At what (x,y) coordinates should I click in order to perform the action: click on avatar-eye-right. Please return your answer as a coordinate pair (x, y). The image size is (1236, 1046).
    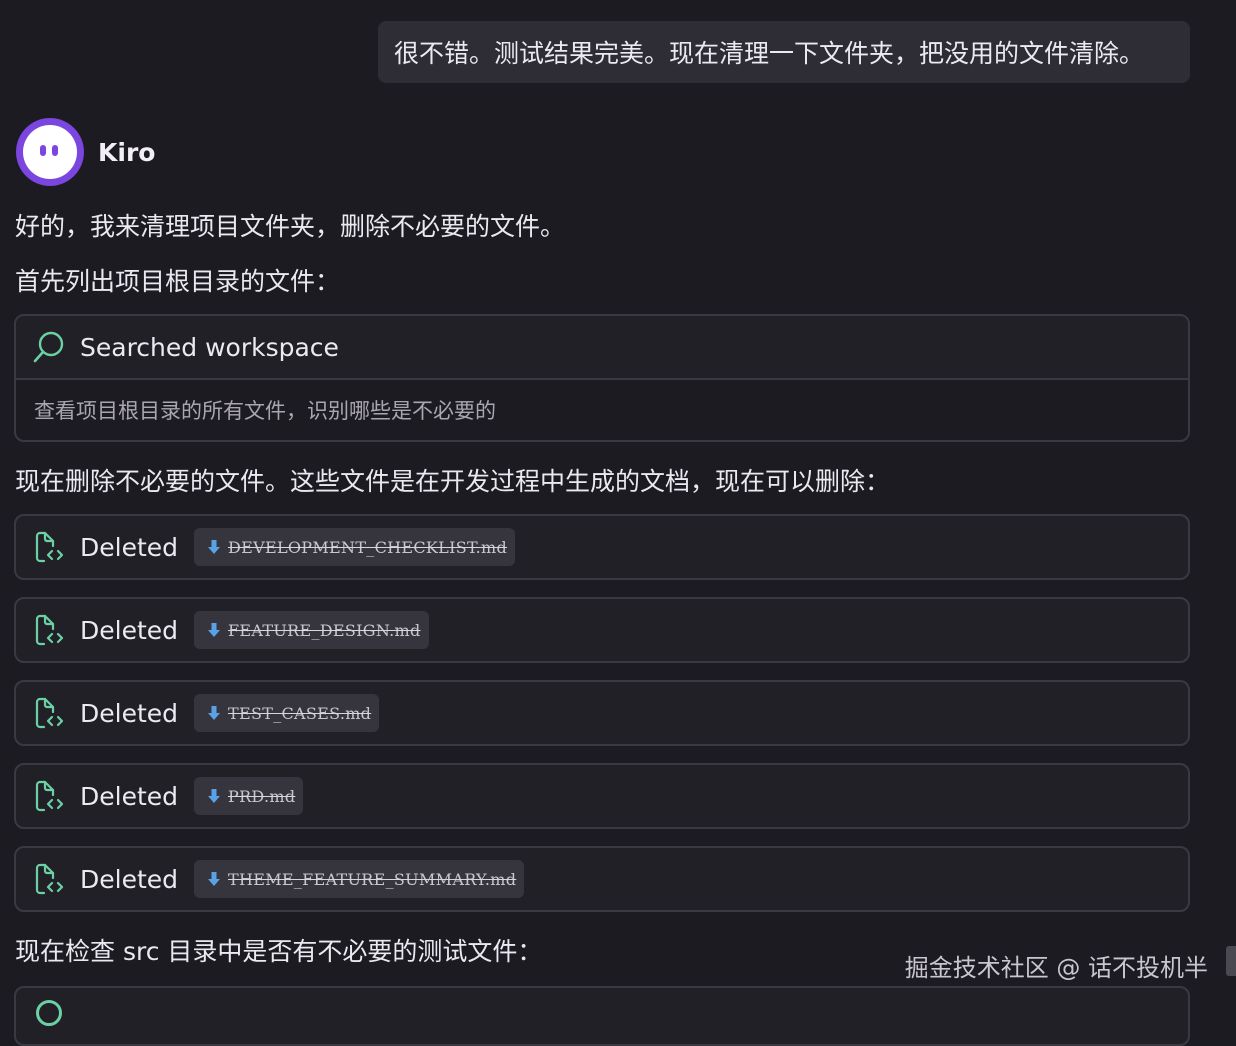
    Looking at the image, I should click on (55, 150).